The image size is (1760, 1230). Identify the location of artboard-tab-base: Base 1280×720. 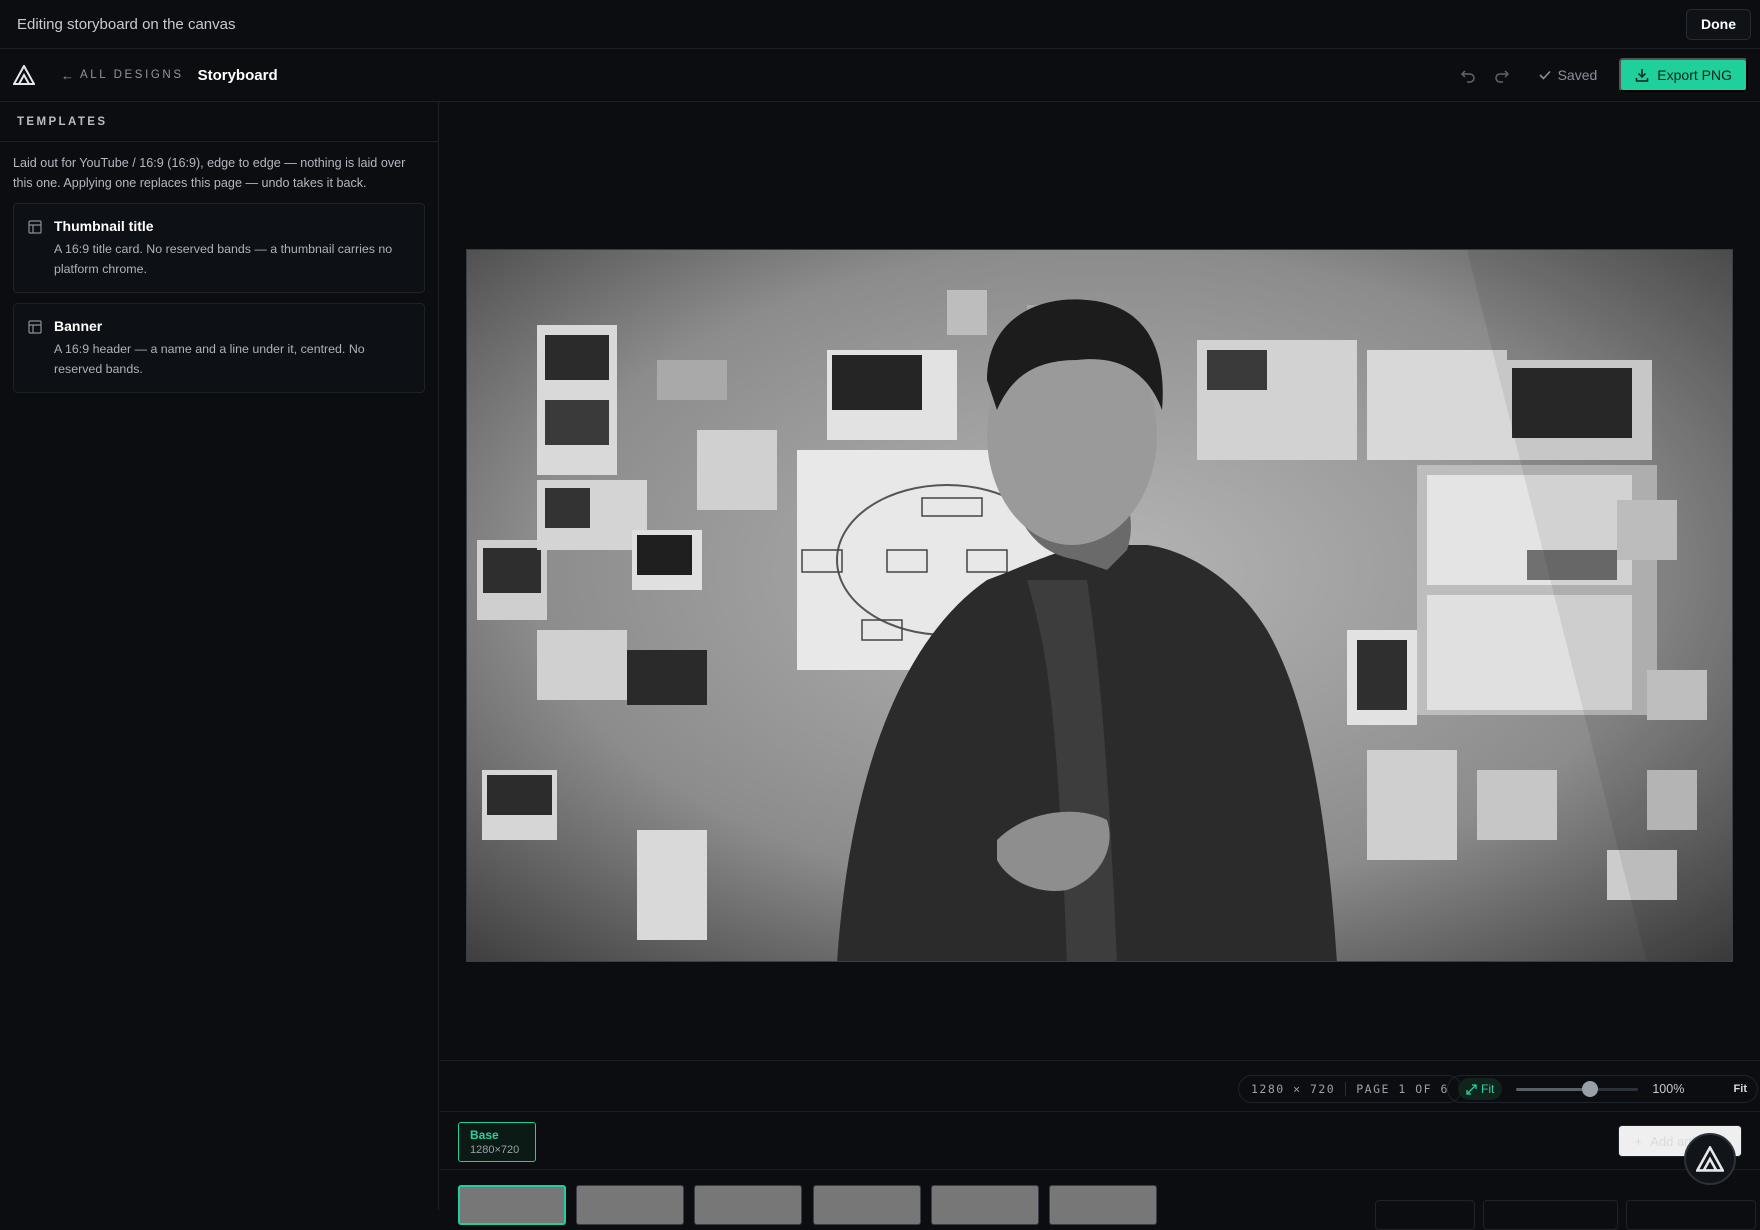
(497, 1142).